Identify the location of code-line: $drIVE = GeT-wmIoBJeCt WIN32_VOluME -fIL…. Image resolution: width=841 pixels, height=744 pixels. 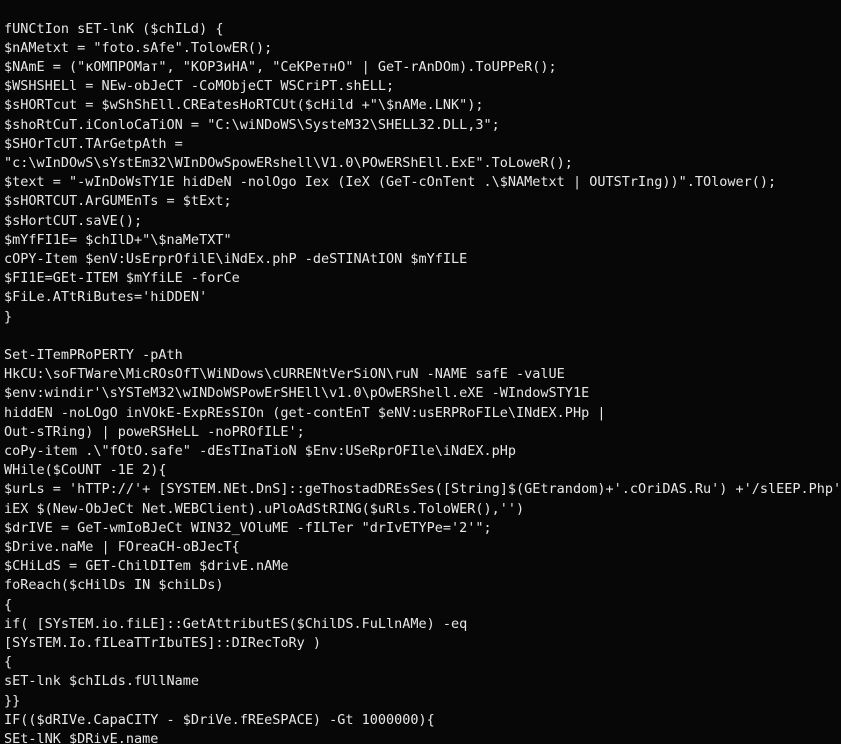
(248, 527).